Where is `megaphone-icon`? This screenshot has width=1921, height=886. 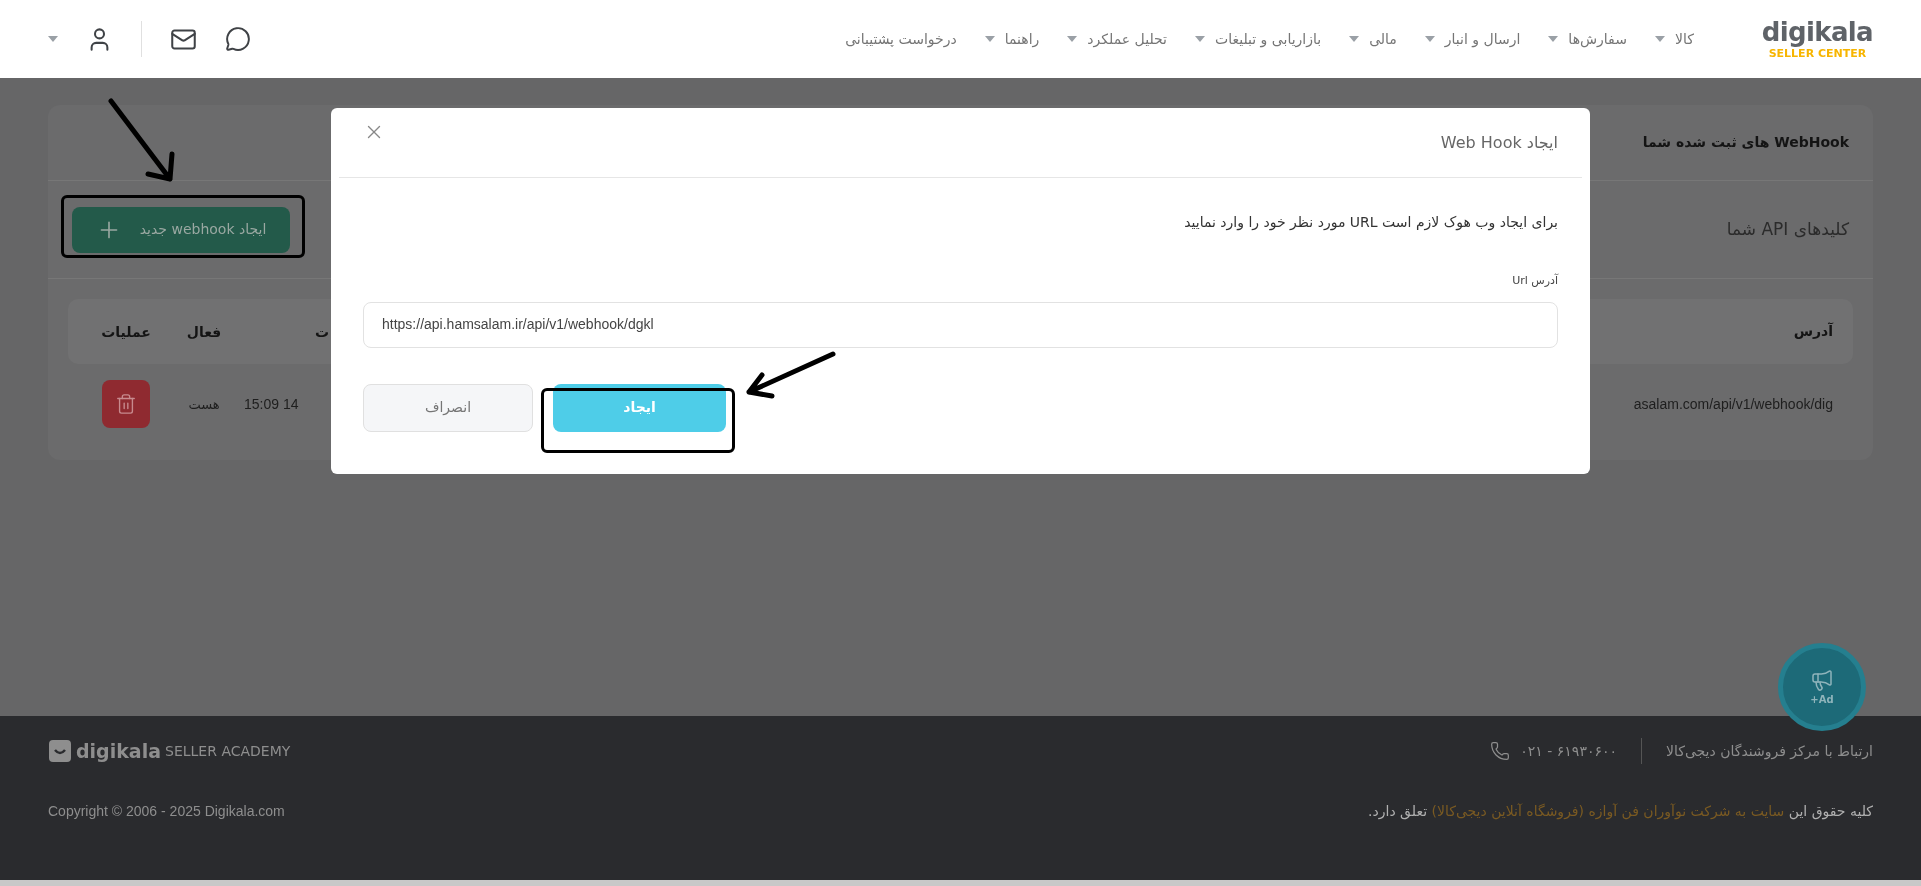 megaphone-icon is located at coordinates (1822, 679).